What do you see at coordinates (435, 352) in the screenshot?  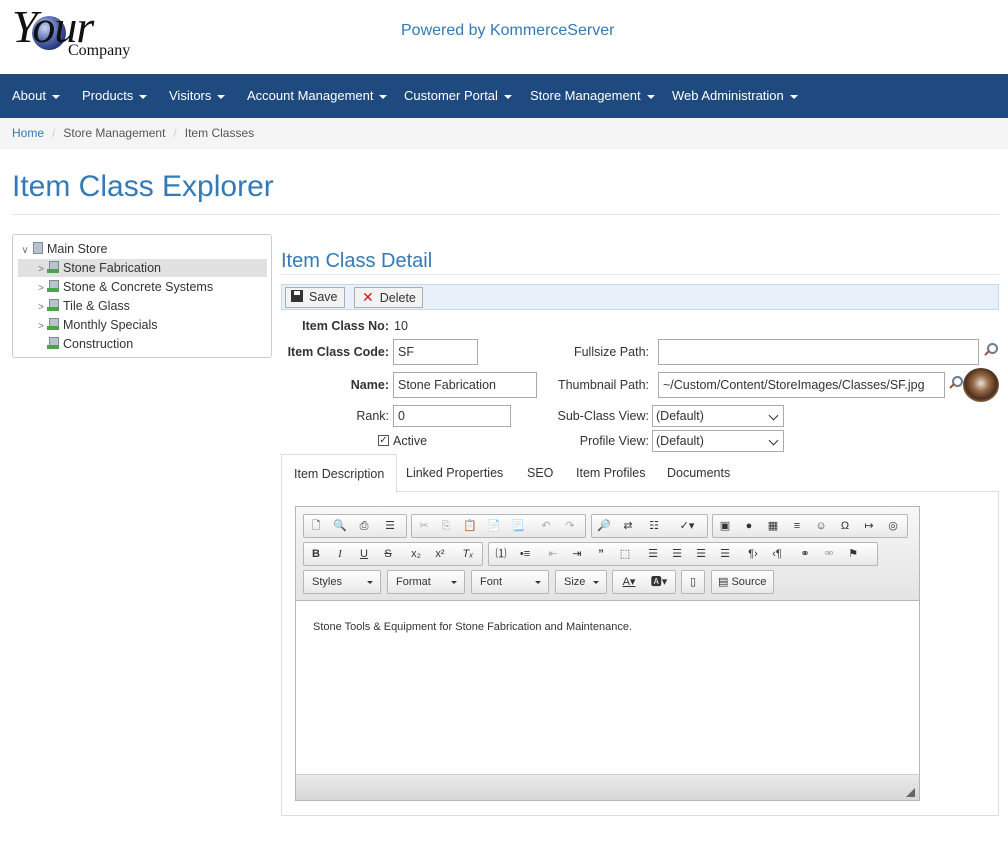 I see `item-class-code-input` at bounding box center [435, 352].